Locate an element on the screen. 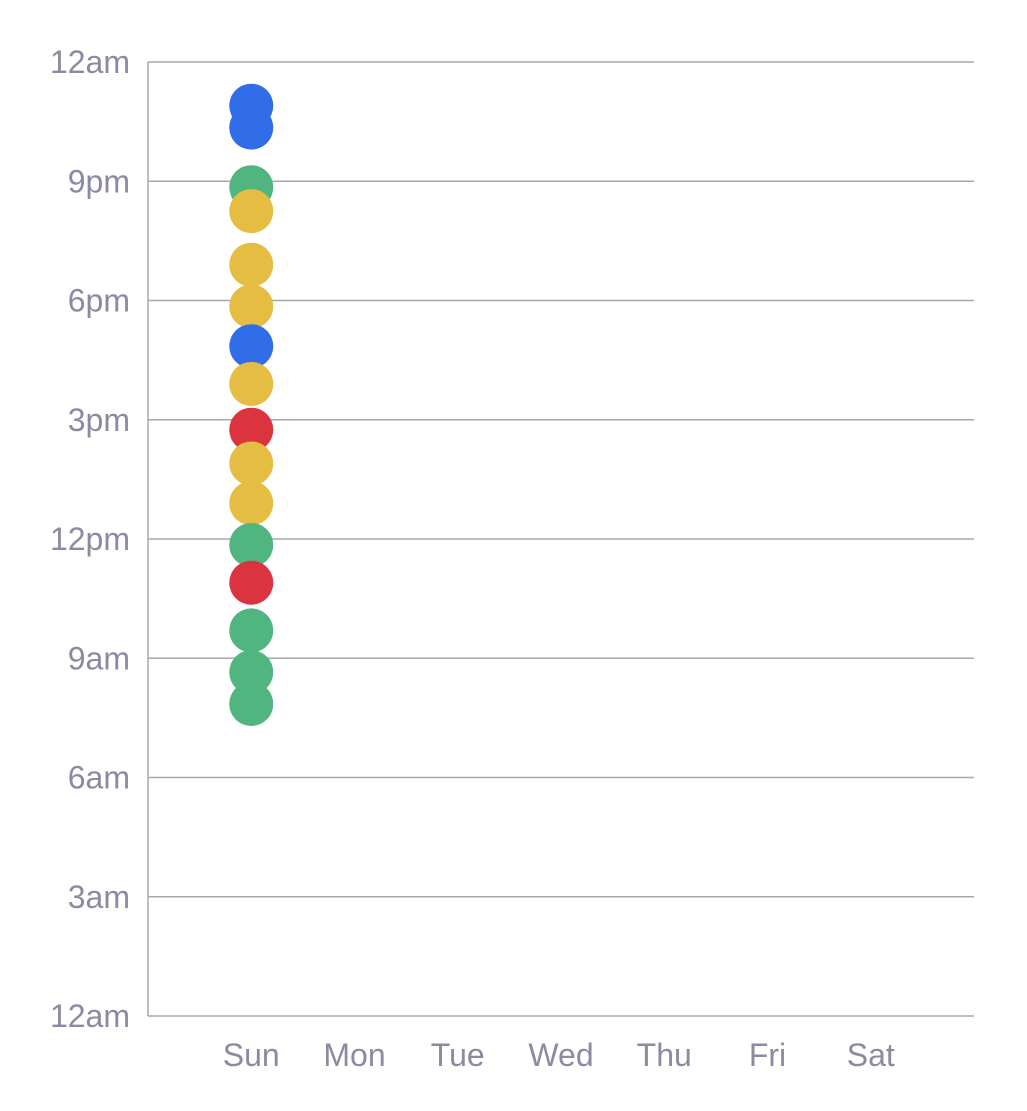 This screenshot has width=1027, height=1111. y-tick-label: 3am is located at coordinates (99, 897).